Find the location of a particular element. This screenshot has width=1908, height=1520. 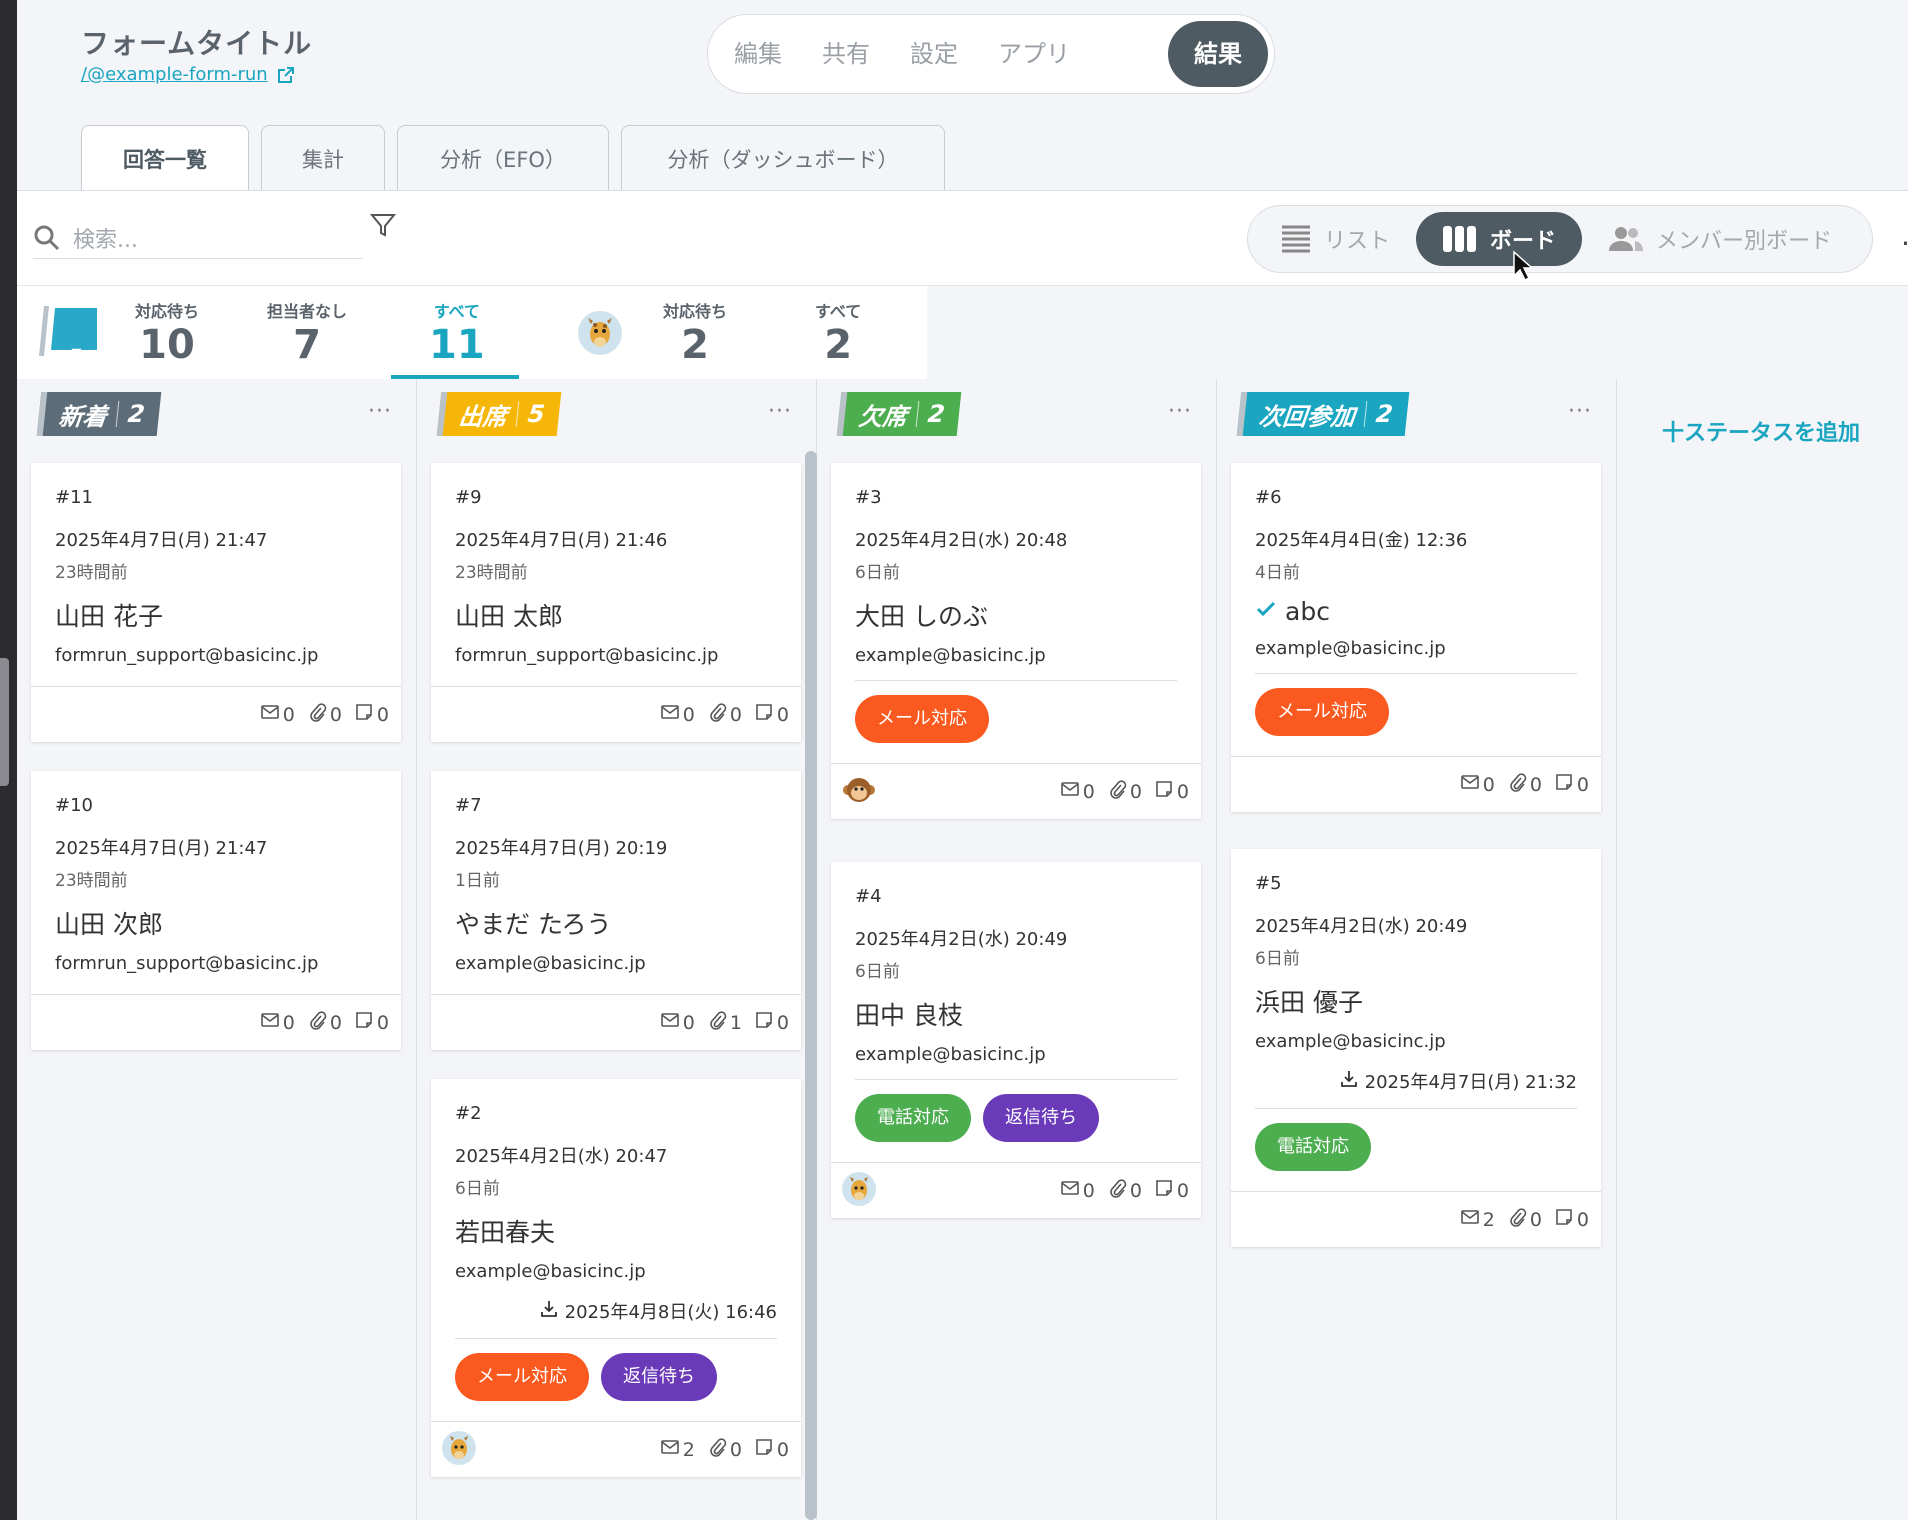

view-list-label: リスト is located at coordinates (1357, 241).